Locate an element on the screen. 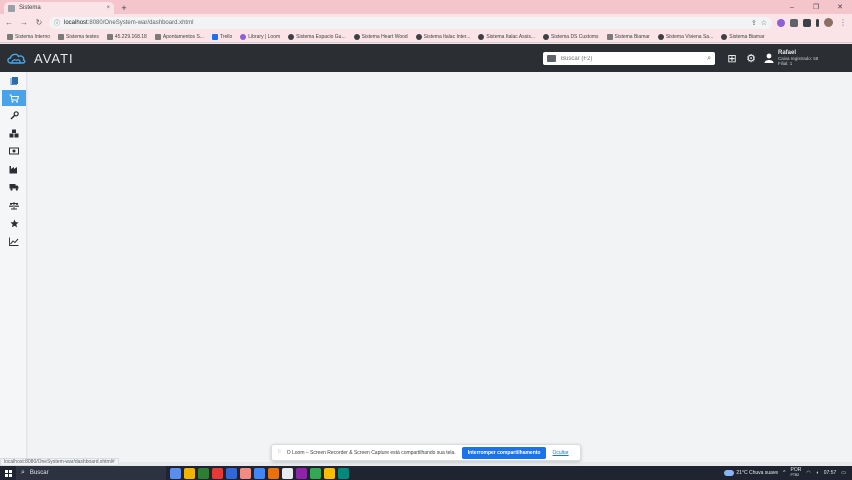 Image resolution: width=852 pixels, height=480 pixels. clock: 07:57 is located at coordinates (830, 473).